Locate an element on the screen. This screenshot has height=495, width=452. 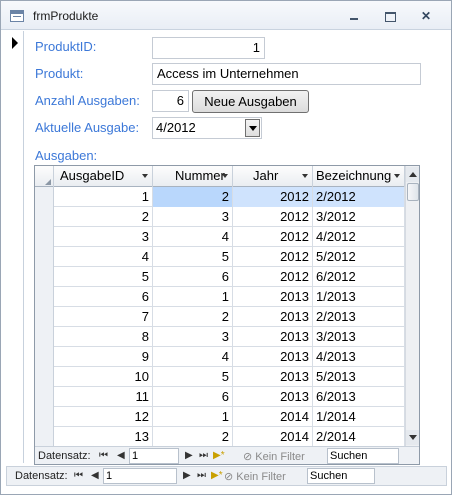
main-filter-indicator: ⊘ Kein Filter is located at coordinates (255, 476).